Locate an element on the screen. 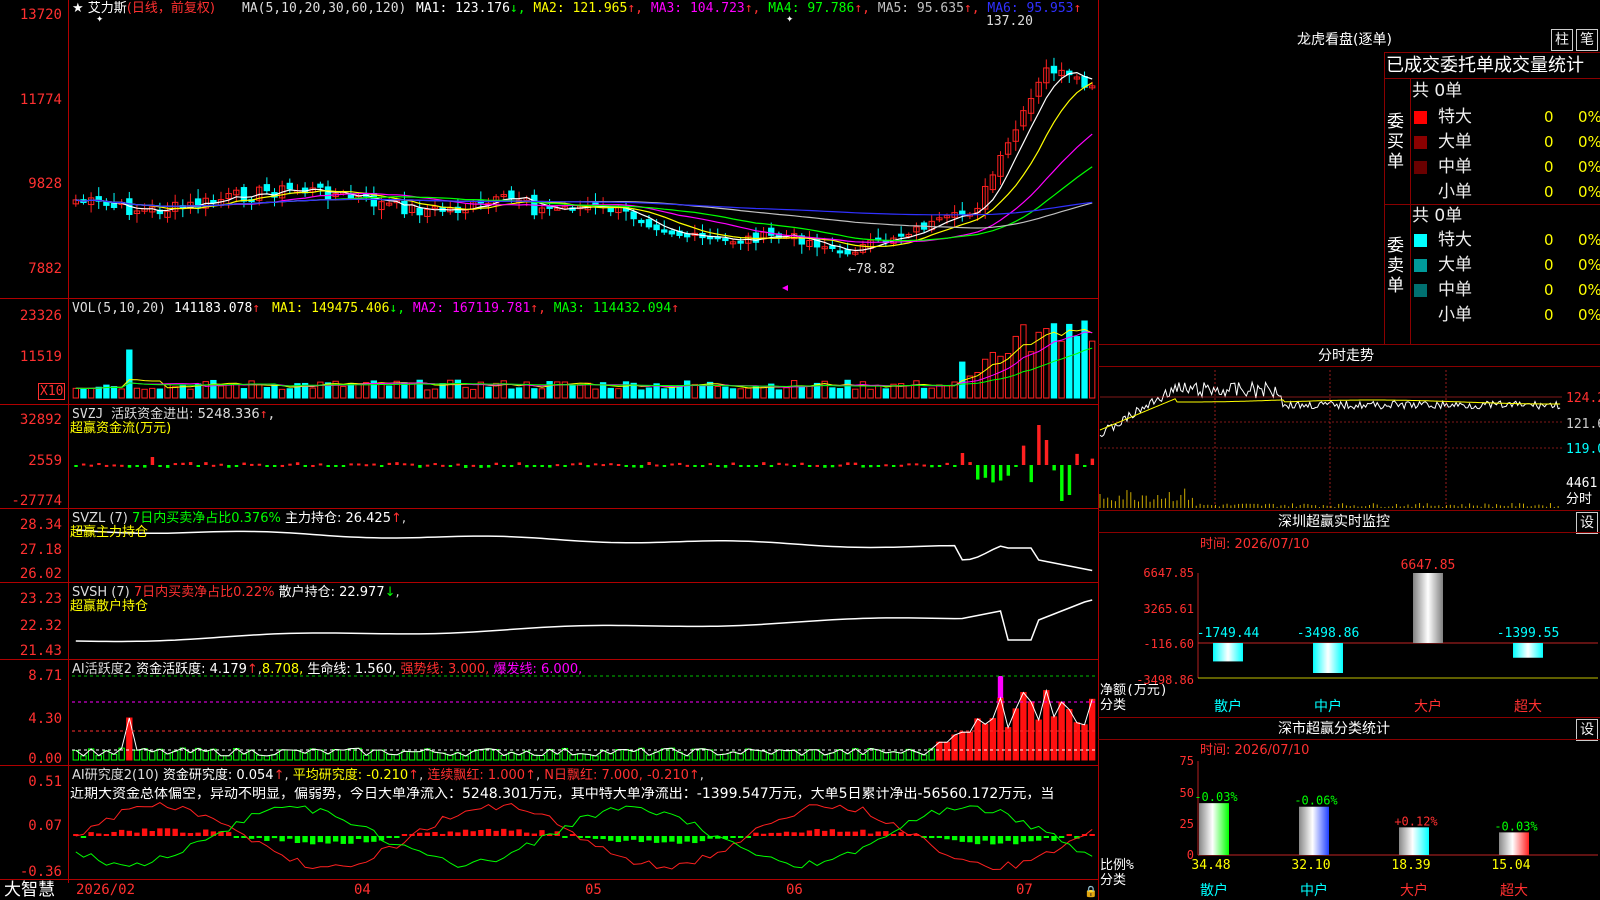  ma-arrow: ↑ is located at coordinates (1077, 8).